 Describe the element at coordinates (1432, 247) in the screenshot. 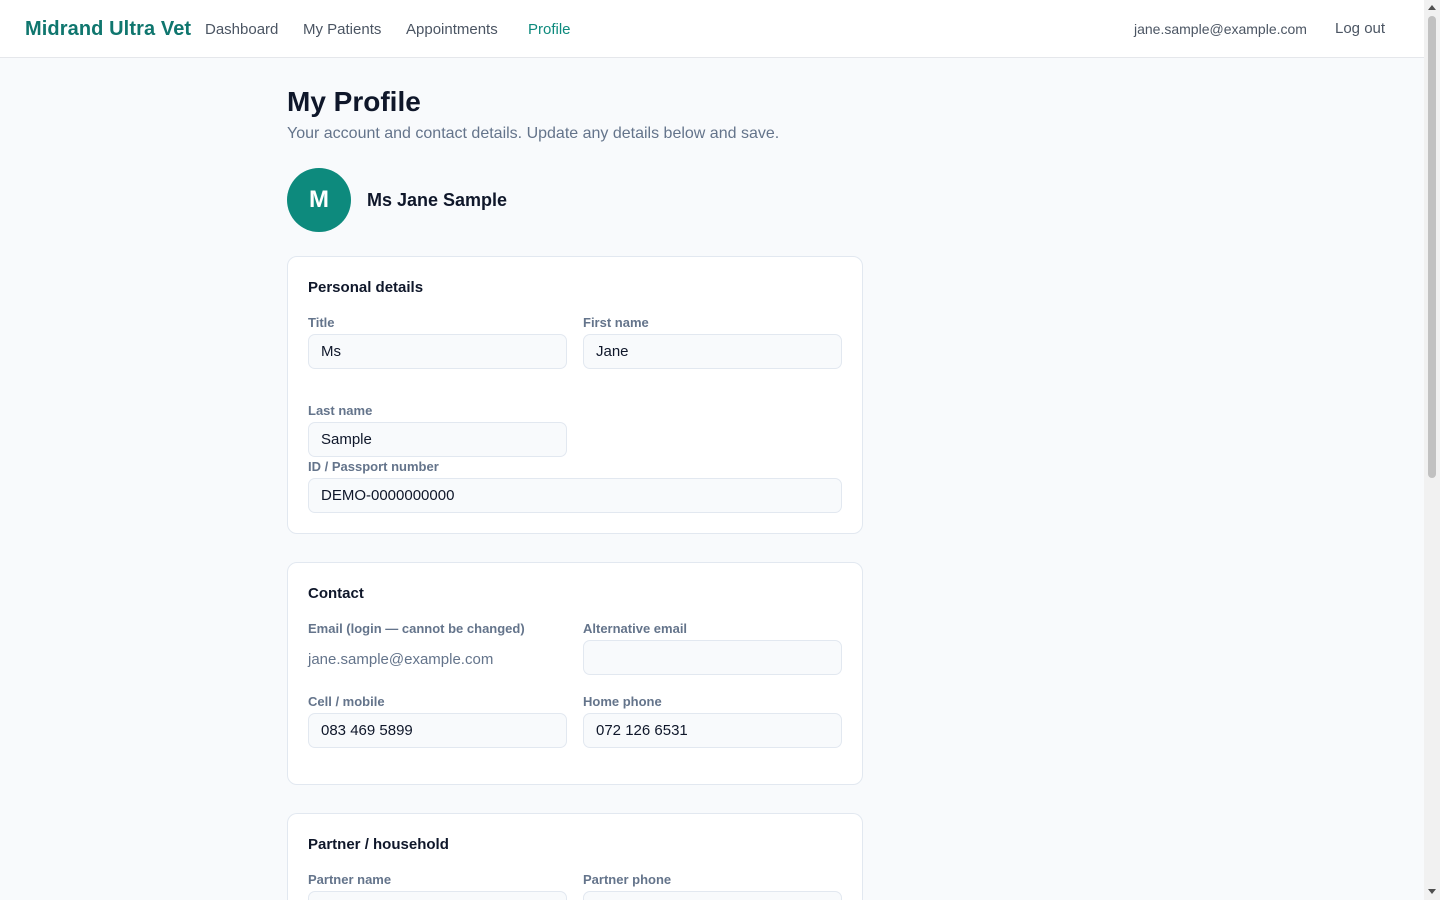

I see `scrollbar-thumb` at that location.